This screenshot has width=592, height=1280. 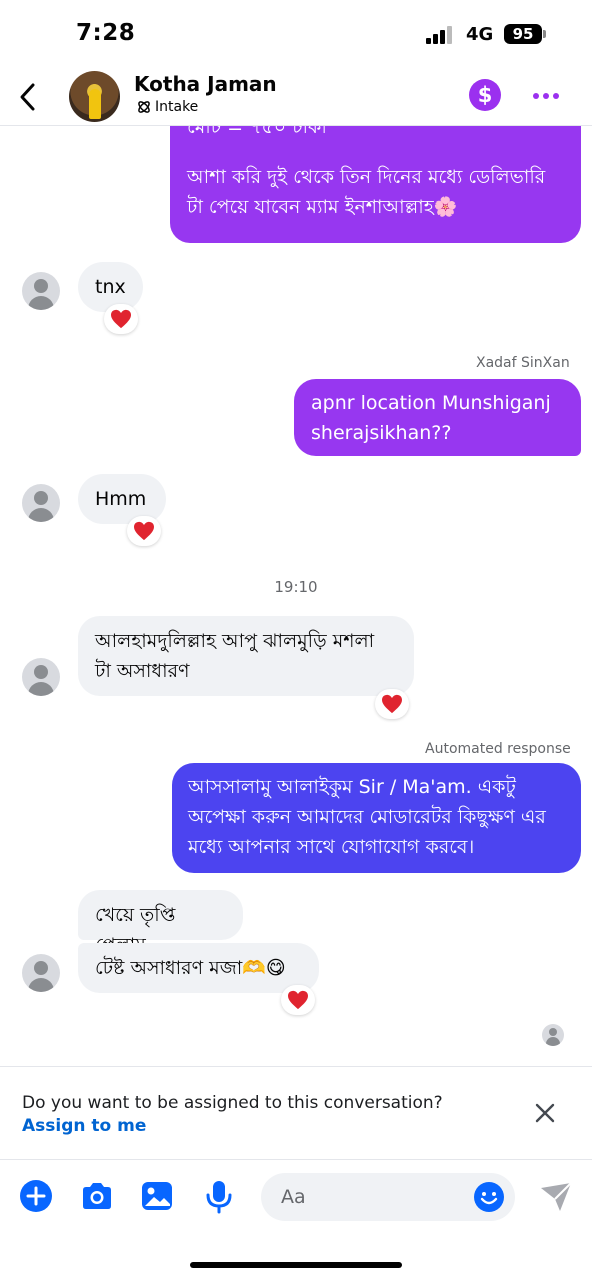 What do you see at coordinates (498, 749) in the screenshot?
I see `automated-response-label: Automated response` at bounding box center [498, 749].